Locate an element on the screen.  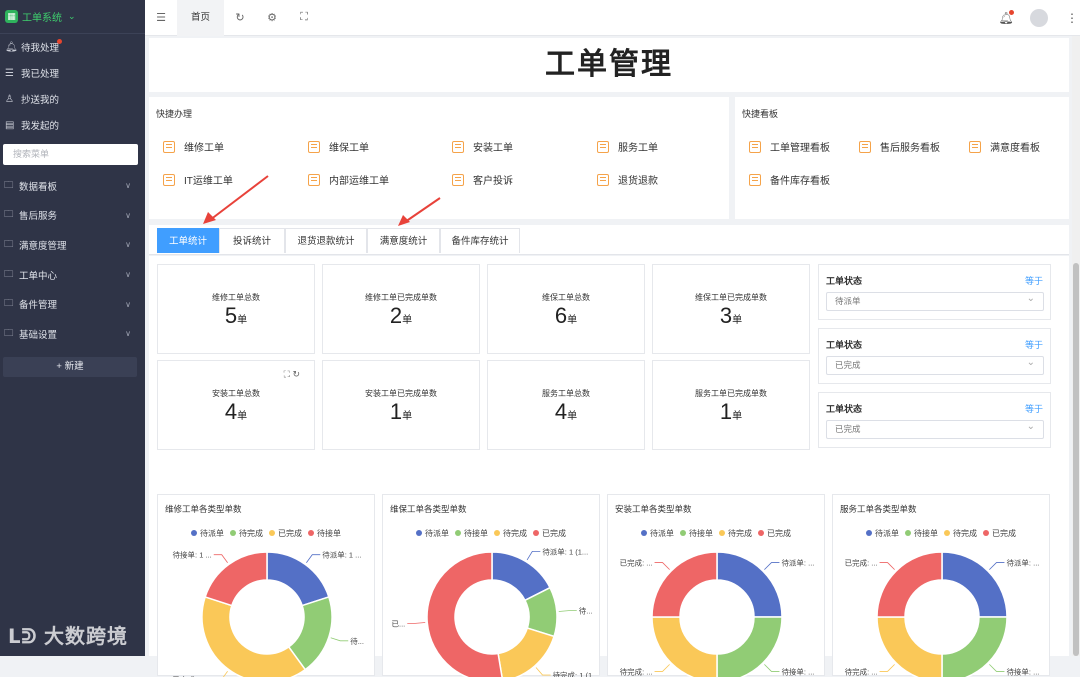
avatar is located at coordinates (1039, 17).